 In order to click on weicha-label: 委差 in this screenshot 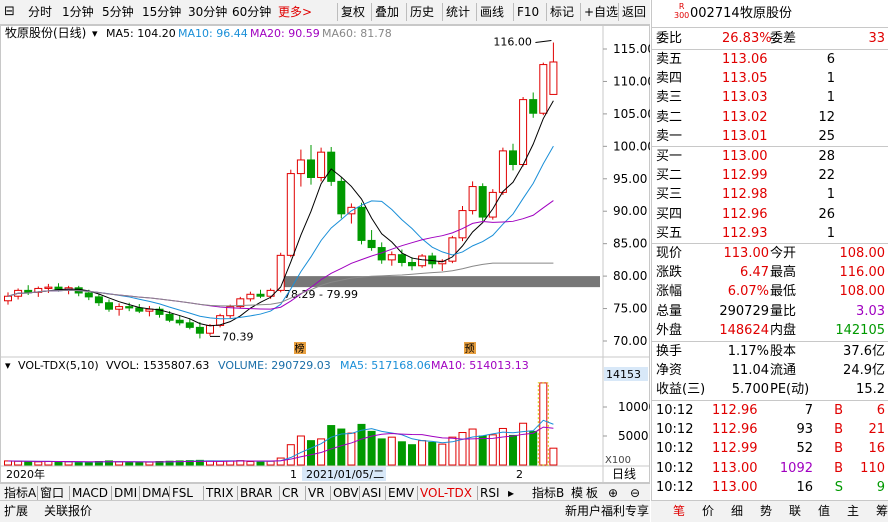, I will do `click(783, 38)`.